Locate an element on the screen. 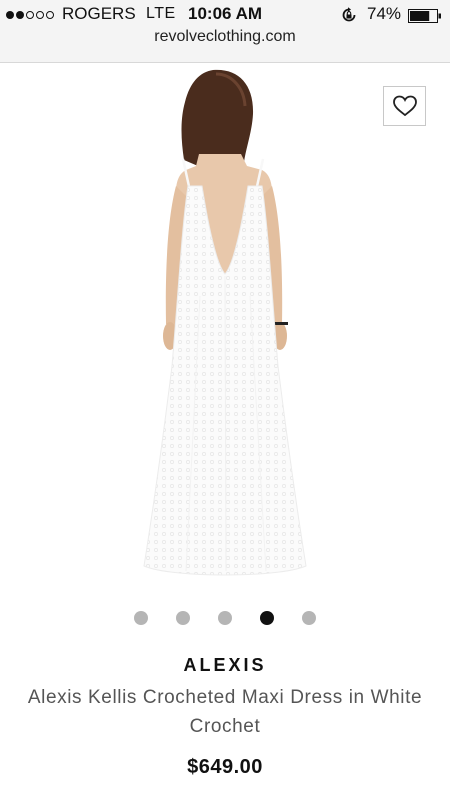  status-row: ROGERS LTE 10:06 AM 74% is located at coordinates (225, 15).